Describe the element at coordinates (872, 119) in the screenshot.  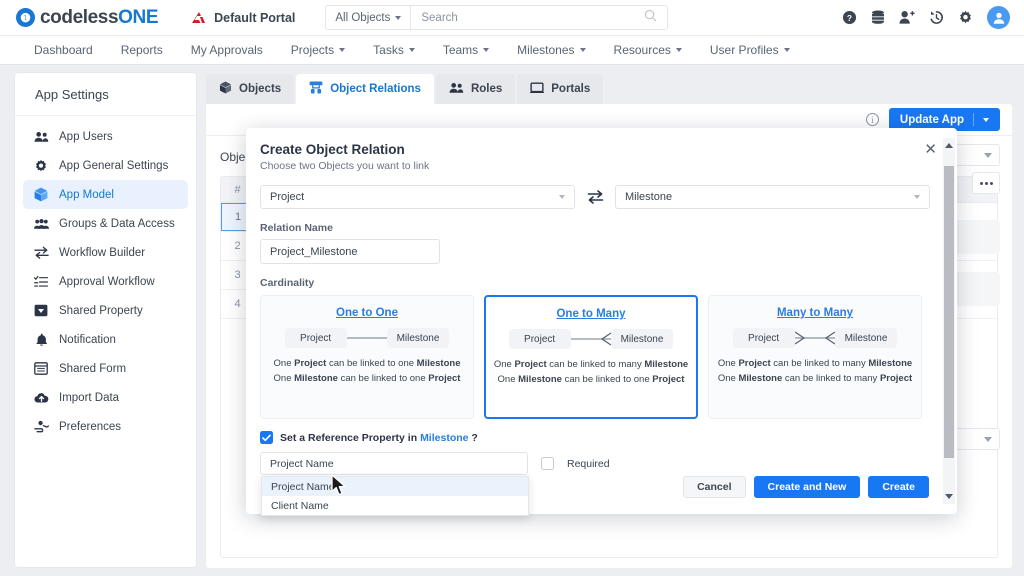
I see `info-icon: i` at that location.